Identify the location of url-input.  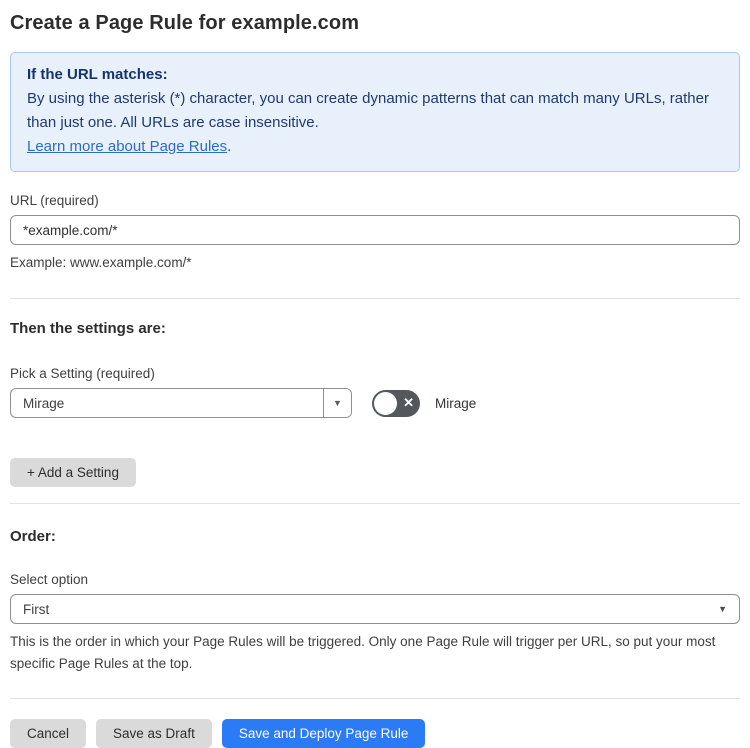
(375, 230).